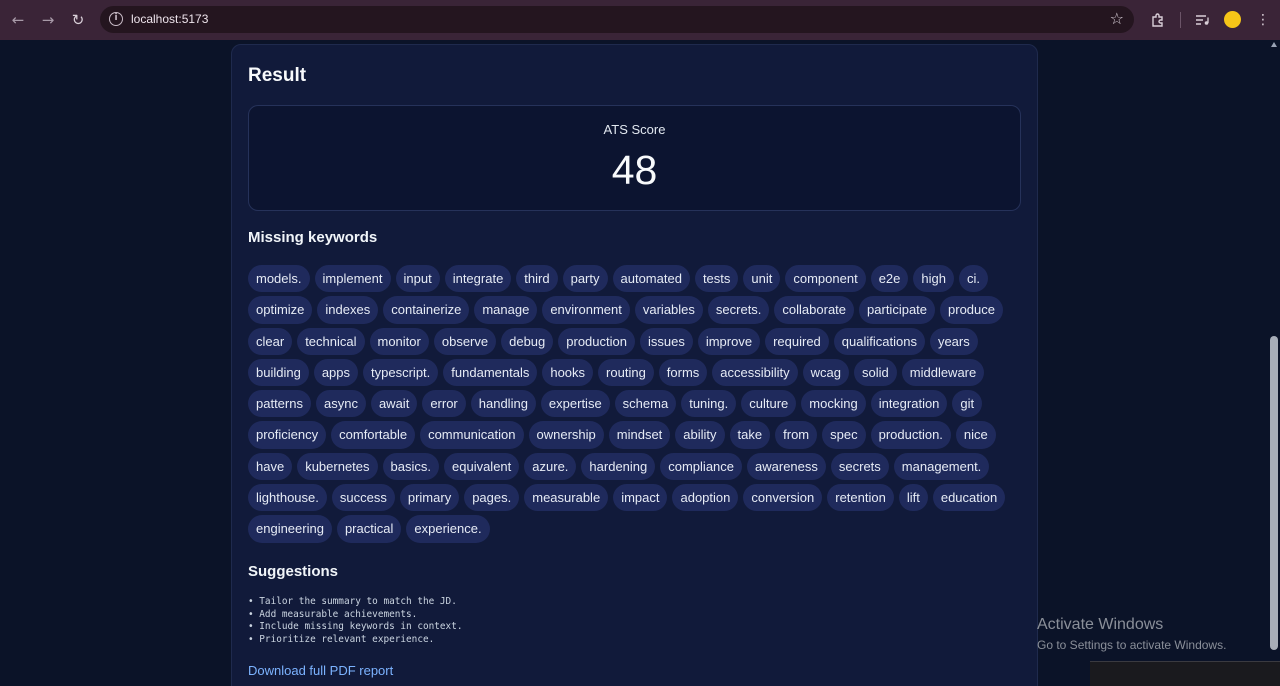 The height and width of the screenshot is (686, 1280). Describe the element at coordinates (503, 404) in the screenshot. I see `keyword-chip: handling` at that location.